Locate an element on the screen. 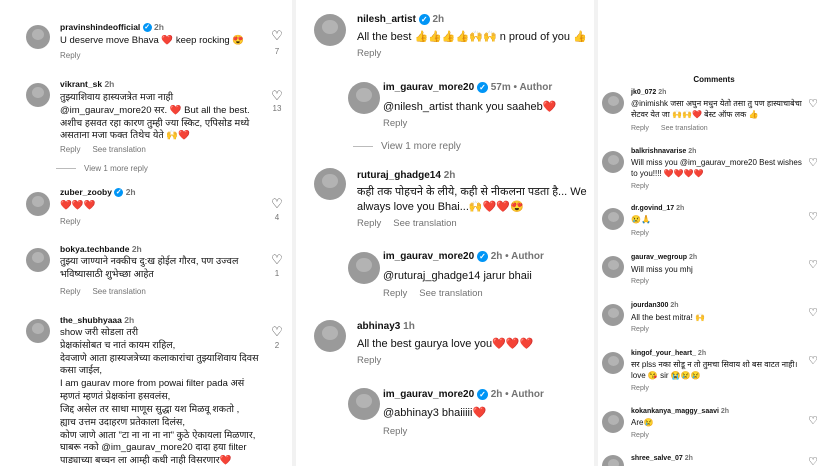 Image resolution: width=830 pixels, height=466 pixels. panel-divider is located at coordinates (294, 233).